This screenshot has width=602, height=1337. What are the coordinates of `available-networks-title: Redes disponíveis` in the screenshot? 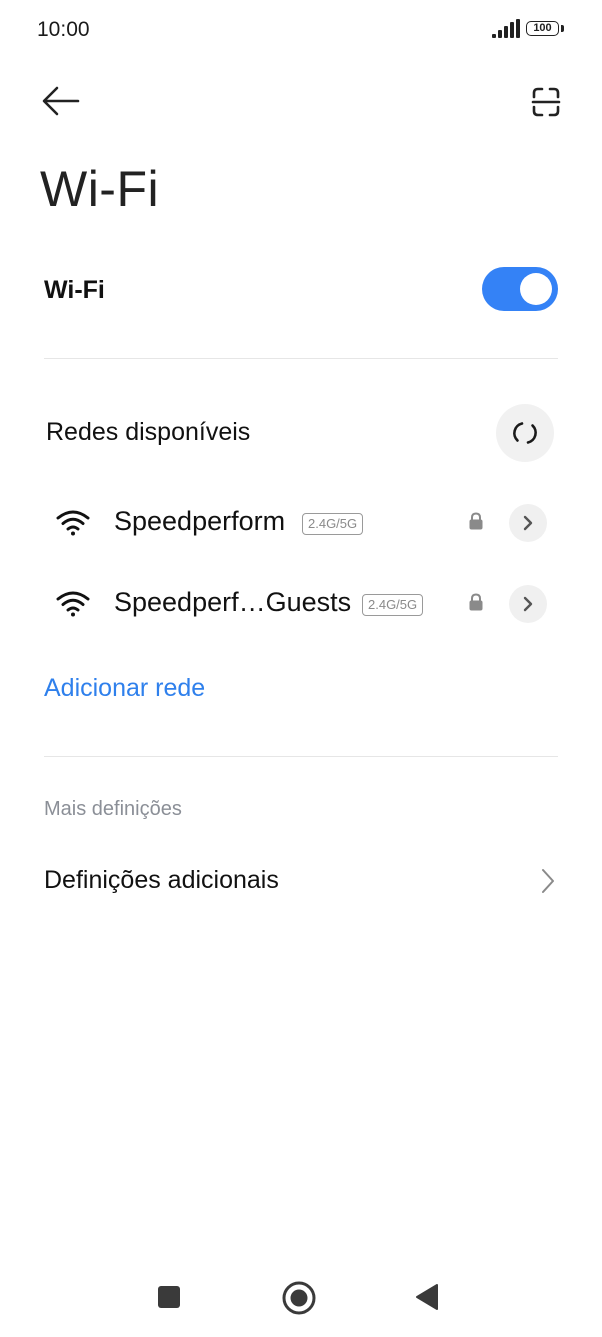 It's located at (148, 432).